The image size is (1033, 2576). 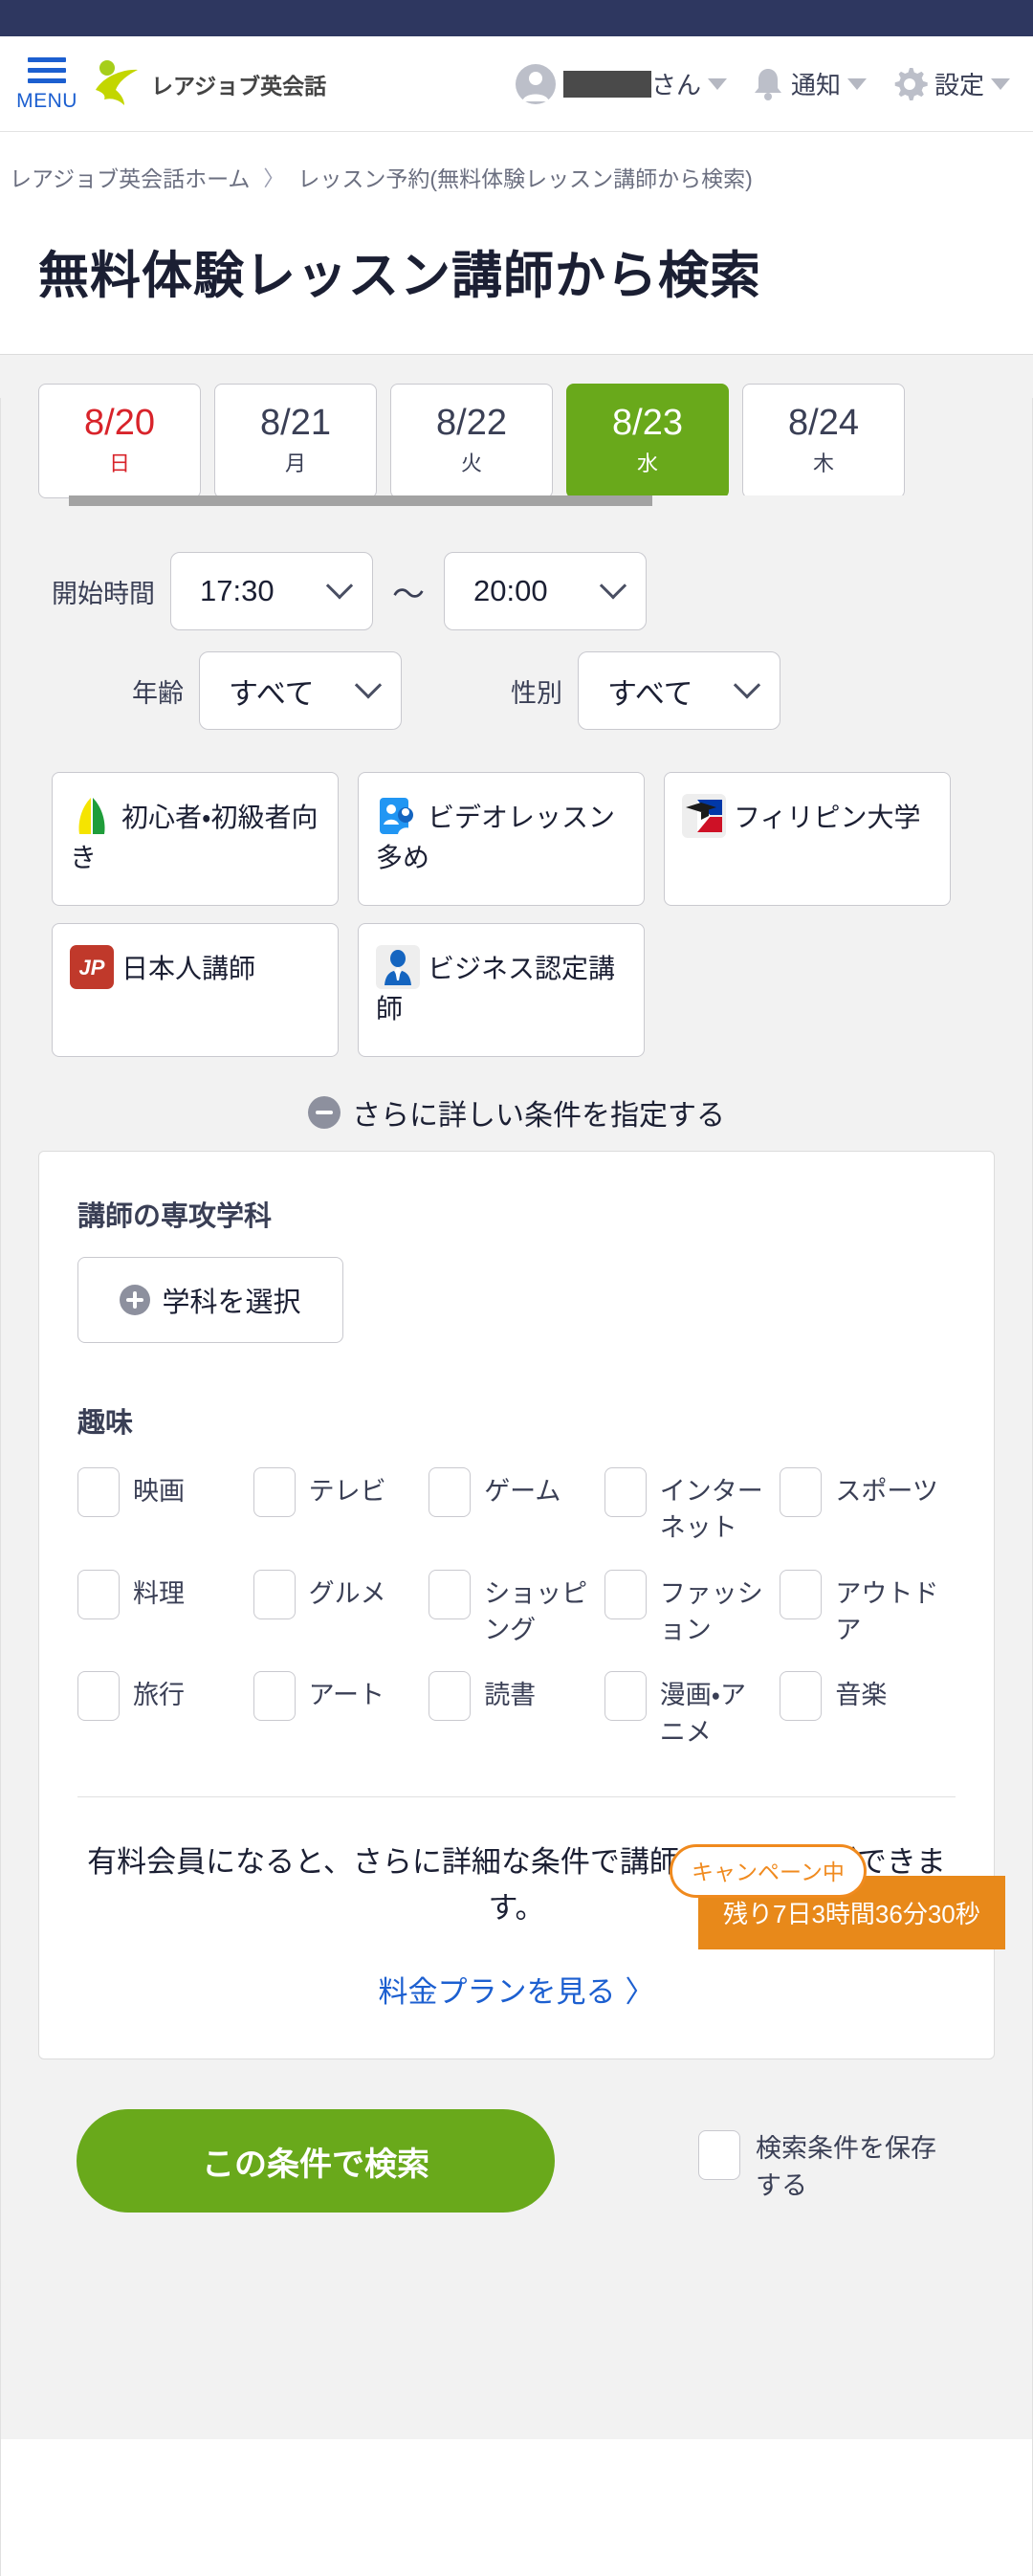 What do you see at coordinates (711, 1611) in the screenshot?
I see `hobby-label: ファッション` at bounding box center [711, 1611].